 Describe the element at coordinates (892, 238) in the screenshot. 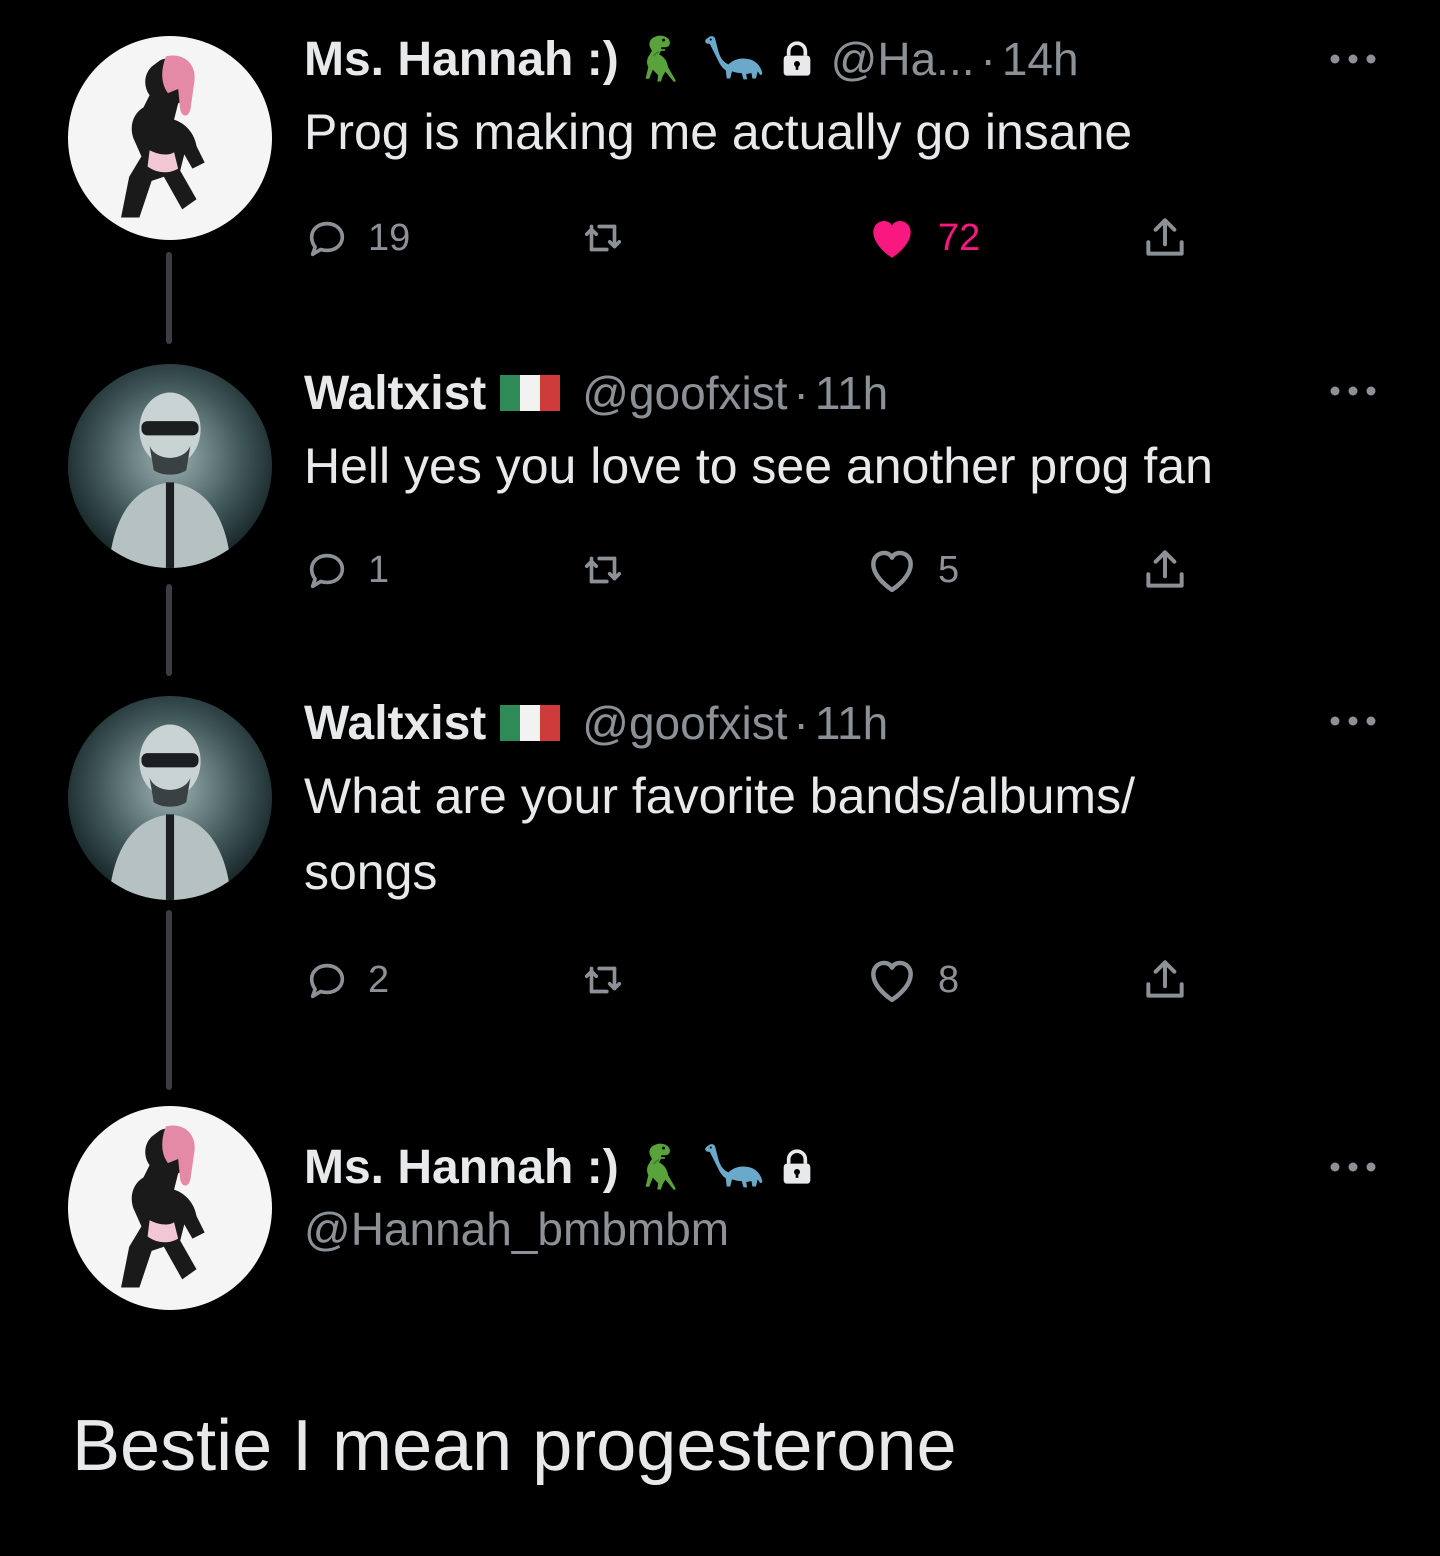

I see `heart-filled-icon` at that location.